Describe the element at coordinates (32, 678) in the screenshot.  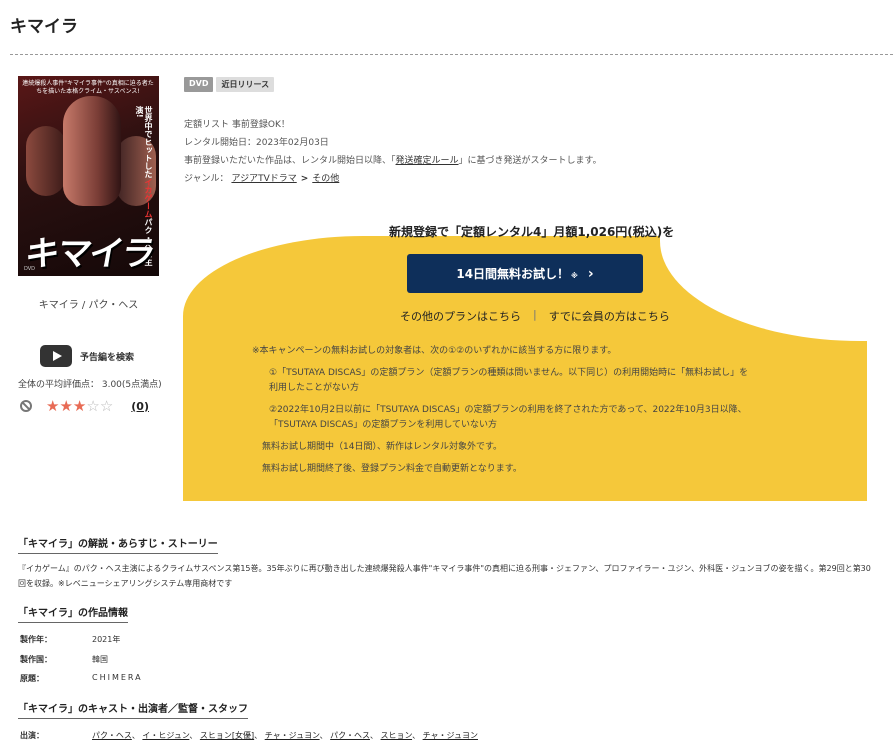
I see `info-label: 原題：` at that location.